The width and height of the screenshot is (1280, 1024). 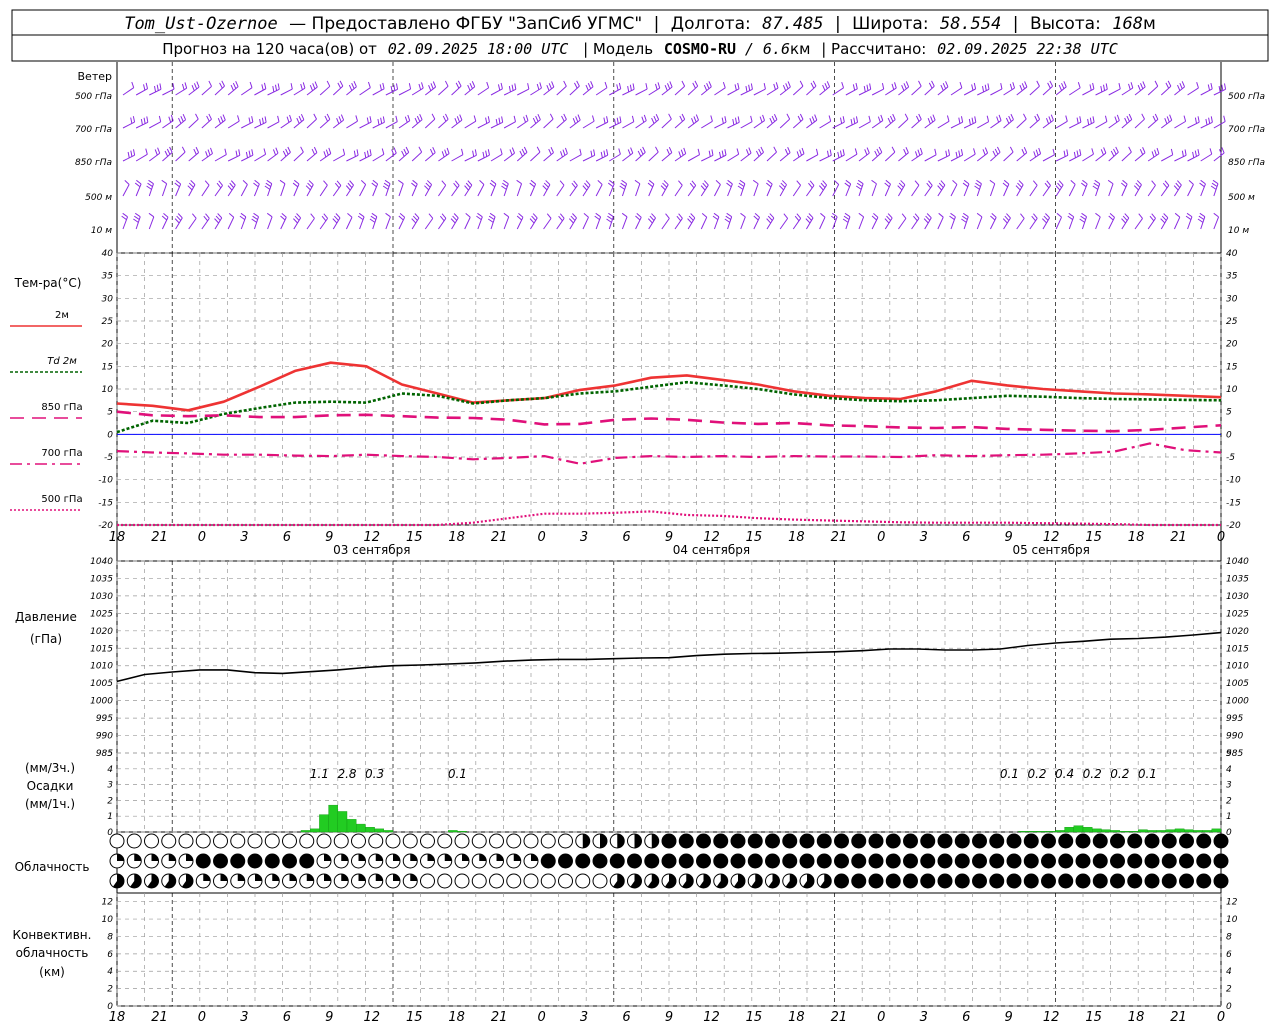 What do you see at coordinates (1232, 920) in the screenshot?
I see `conv-tick-label: 10` at bounding box center [1232, 920].